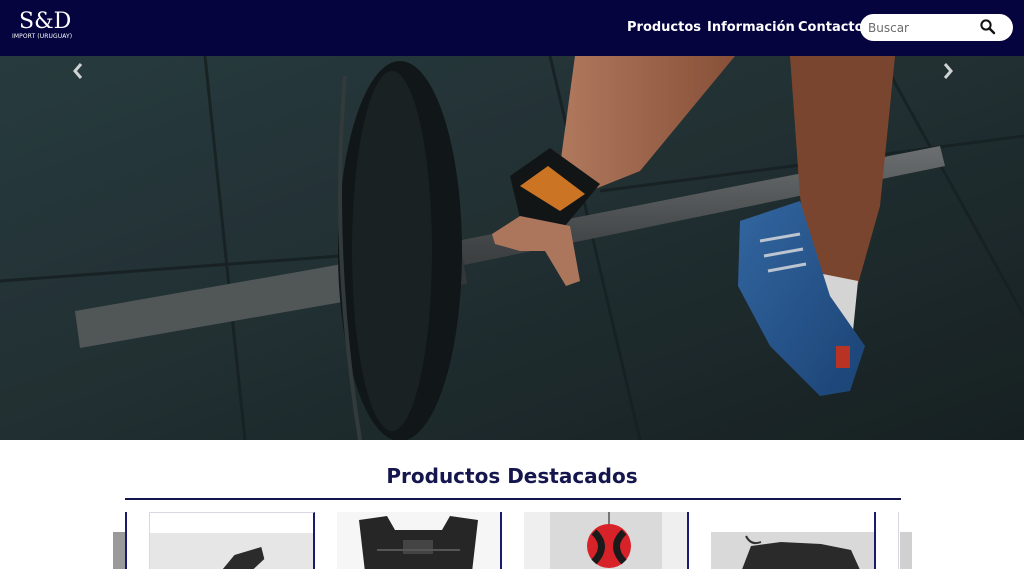  I want to click on brand-logo: S&D IMPORT (URUGUAY), so click(42, 26).